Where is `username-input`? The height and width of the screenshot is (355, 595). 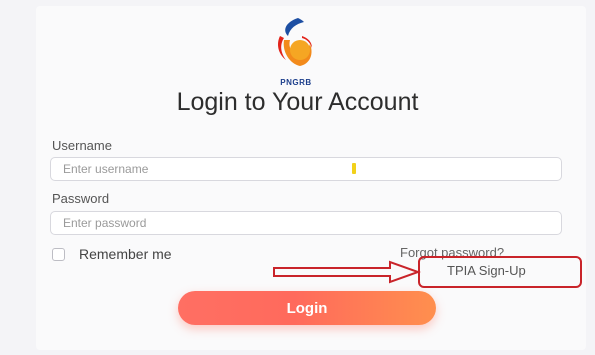 username-input is located at coordinates (306, 169).